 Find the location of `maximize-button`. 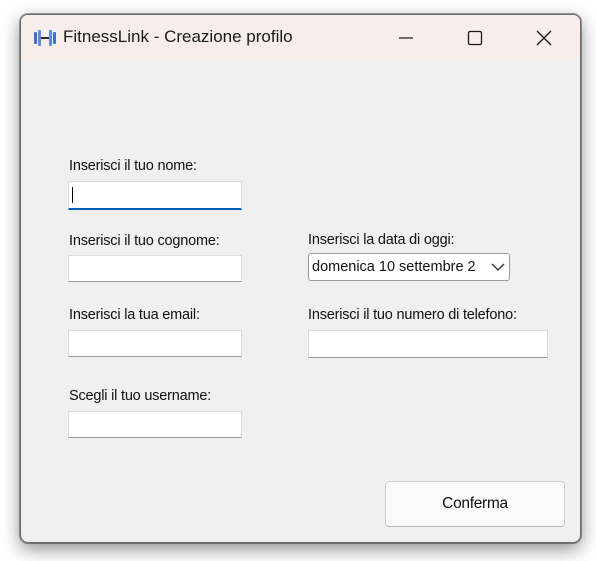

maximize-button is located at coordinates (475, 37).